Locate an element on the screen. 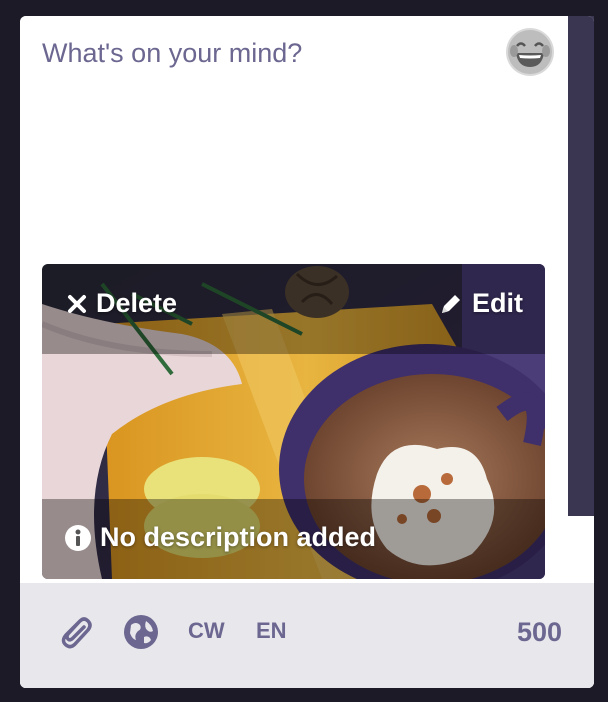  language-button: EN is located at coordinates (271, 631).